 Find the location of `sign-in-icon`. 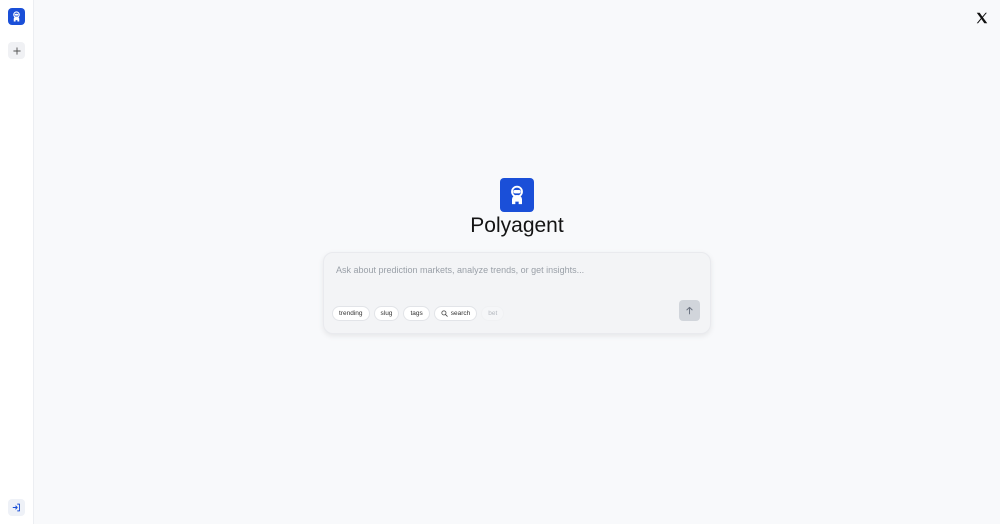

sign-in-icon is located at coordinates (16, 507).